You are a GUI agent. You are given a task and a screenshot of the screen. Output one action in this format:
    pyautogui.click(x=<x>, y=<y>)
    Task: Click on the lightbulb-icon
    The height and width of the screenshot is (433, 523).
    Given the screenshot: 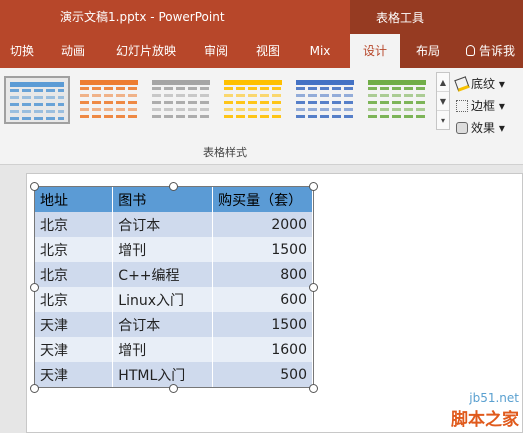 What is the action you would take?
    pyautogui.click(x=470, y=50)
    